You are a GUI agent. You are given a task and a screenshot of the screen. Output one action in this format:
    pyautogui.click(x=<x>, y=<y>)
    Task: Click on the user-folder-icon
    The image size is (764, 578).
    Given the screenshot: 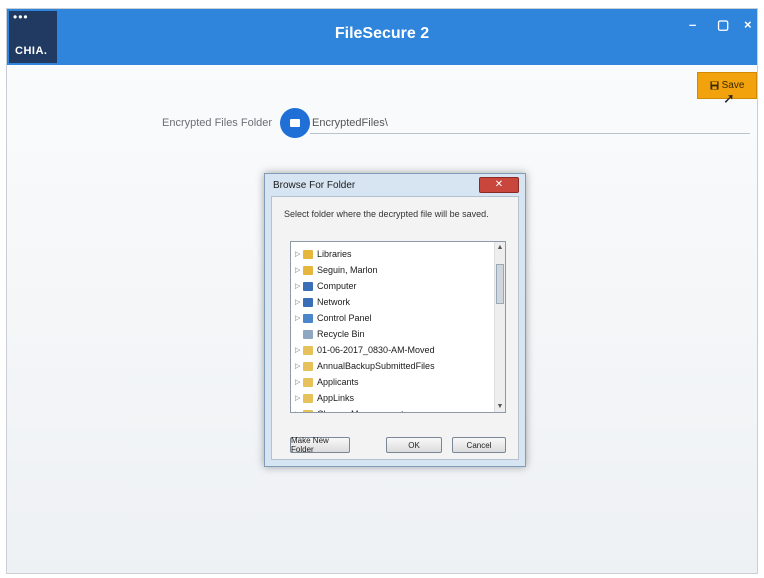 What is the action you would take?
    pyautogui.click(x=308, y=270)
    